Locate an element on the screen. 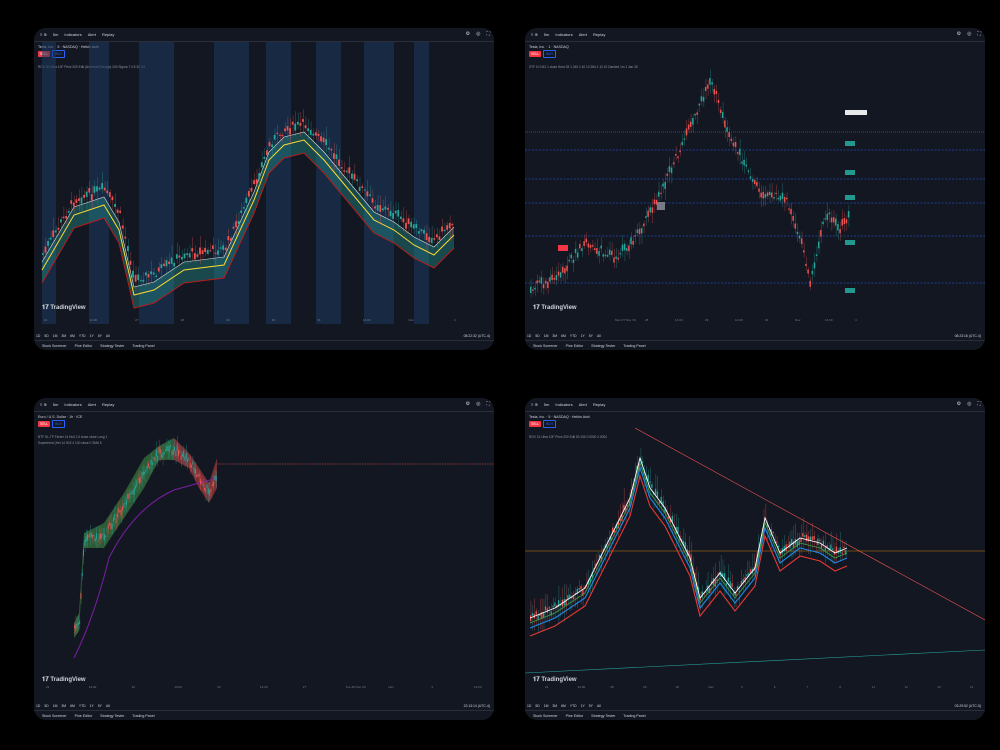  x-tick-label: 4 is located at coordinates (455, 320).